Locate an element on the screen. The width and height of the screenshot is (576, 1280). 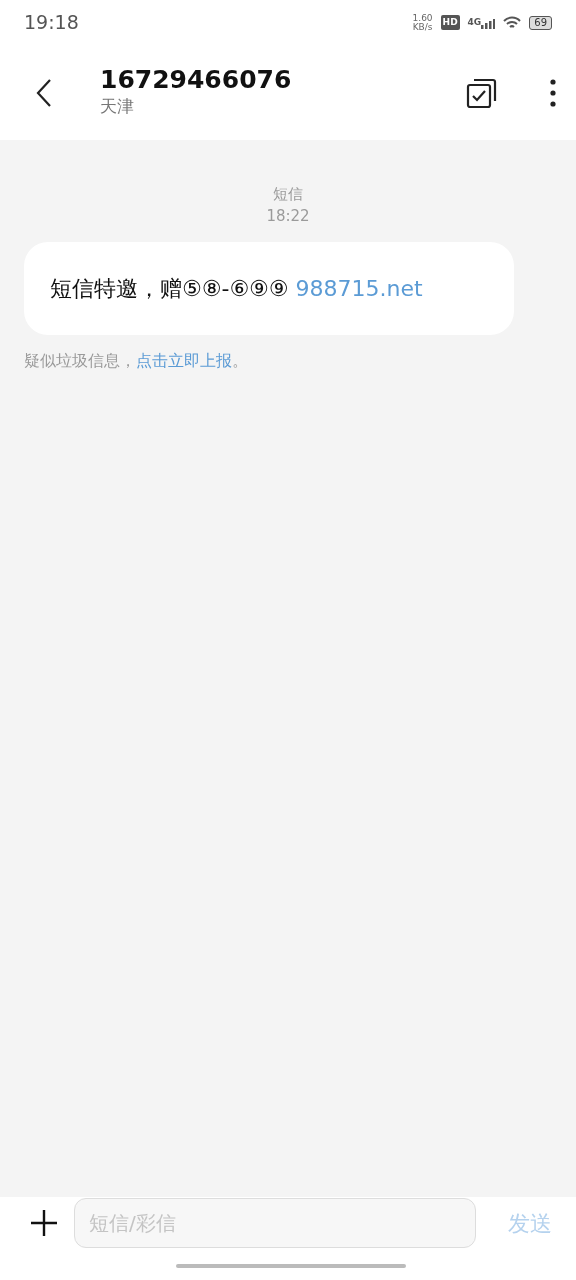
net-speed: 1.60 is located at coordinates (422, 18).